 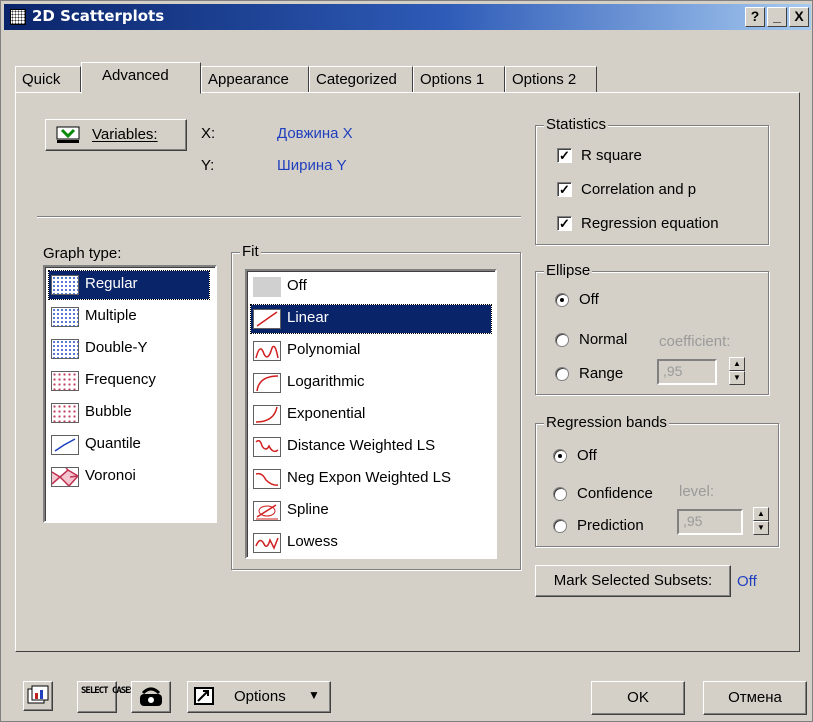 What do you see at coordinates (297, 285) in the screenshot?
I see `fit-label-text: Off` at bounding box center [297, 285].